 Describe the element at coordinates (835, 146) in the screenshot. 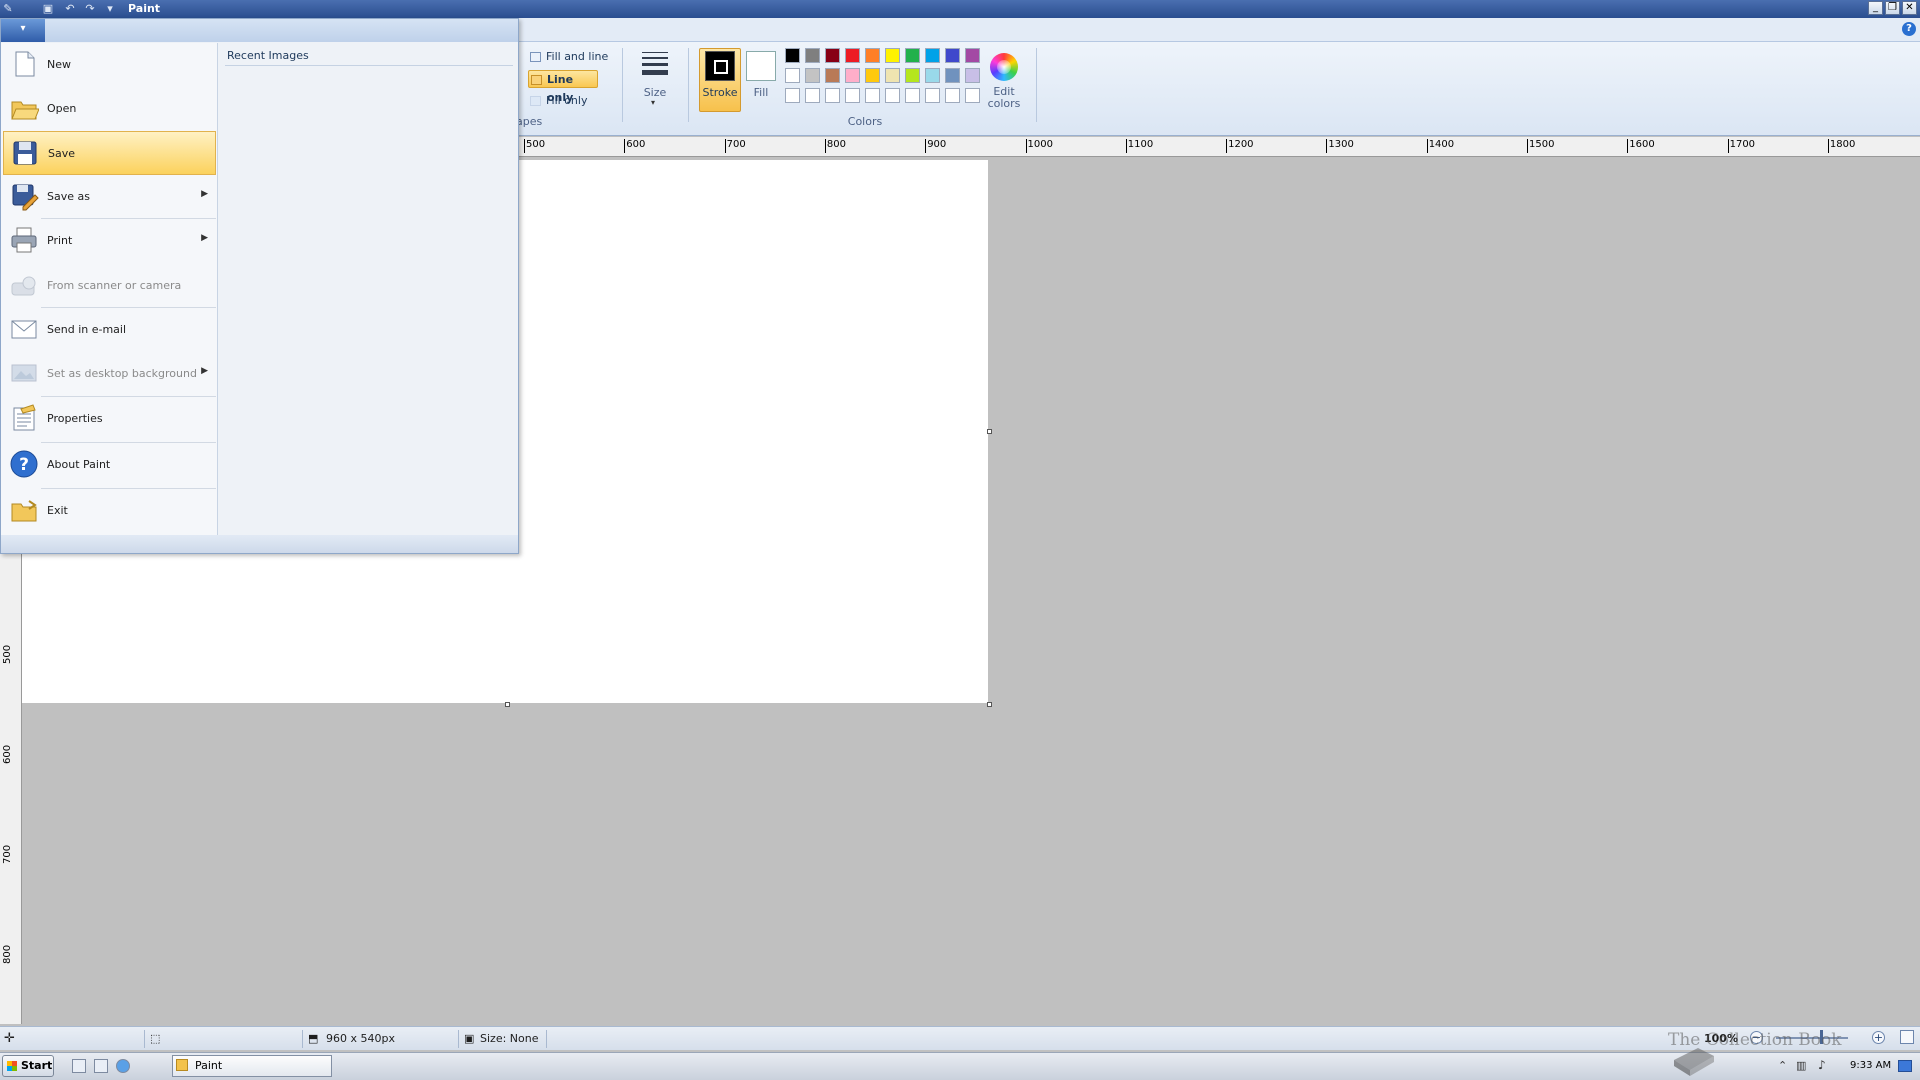

I see `ruler-tick-label: 800` at that location.